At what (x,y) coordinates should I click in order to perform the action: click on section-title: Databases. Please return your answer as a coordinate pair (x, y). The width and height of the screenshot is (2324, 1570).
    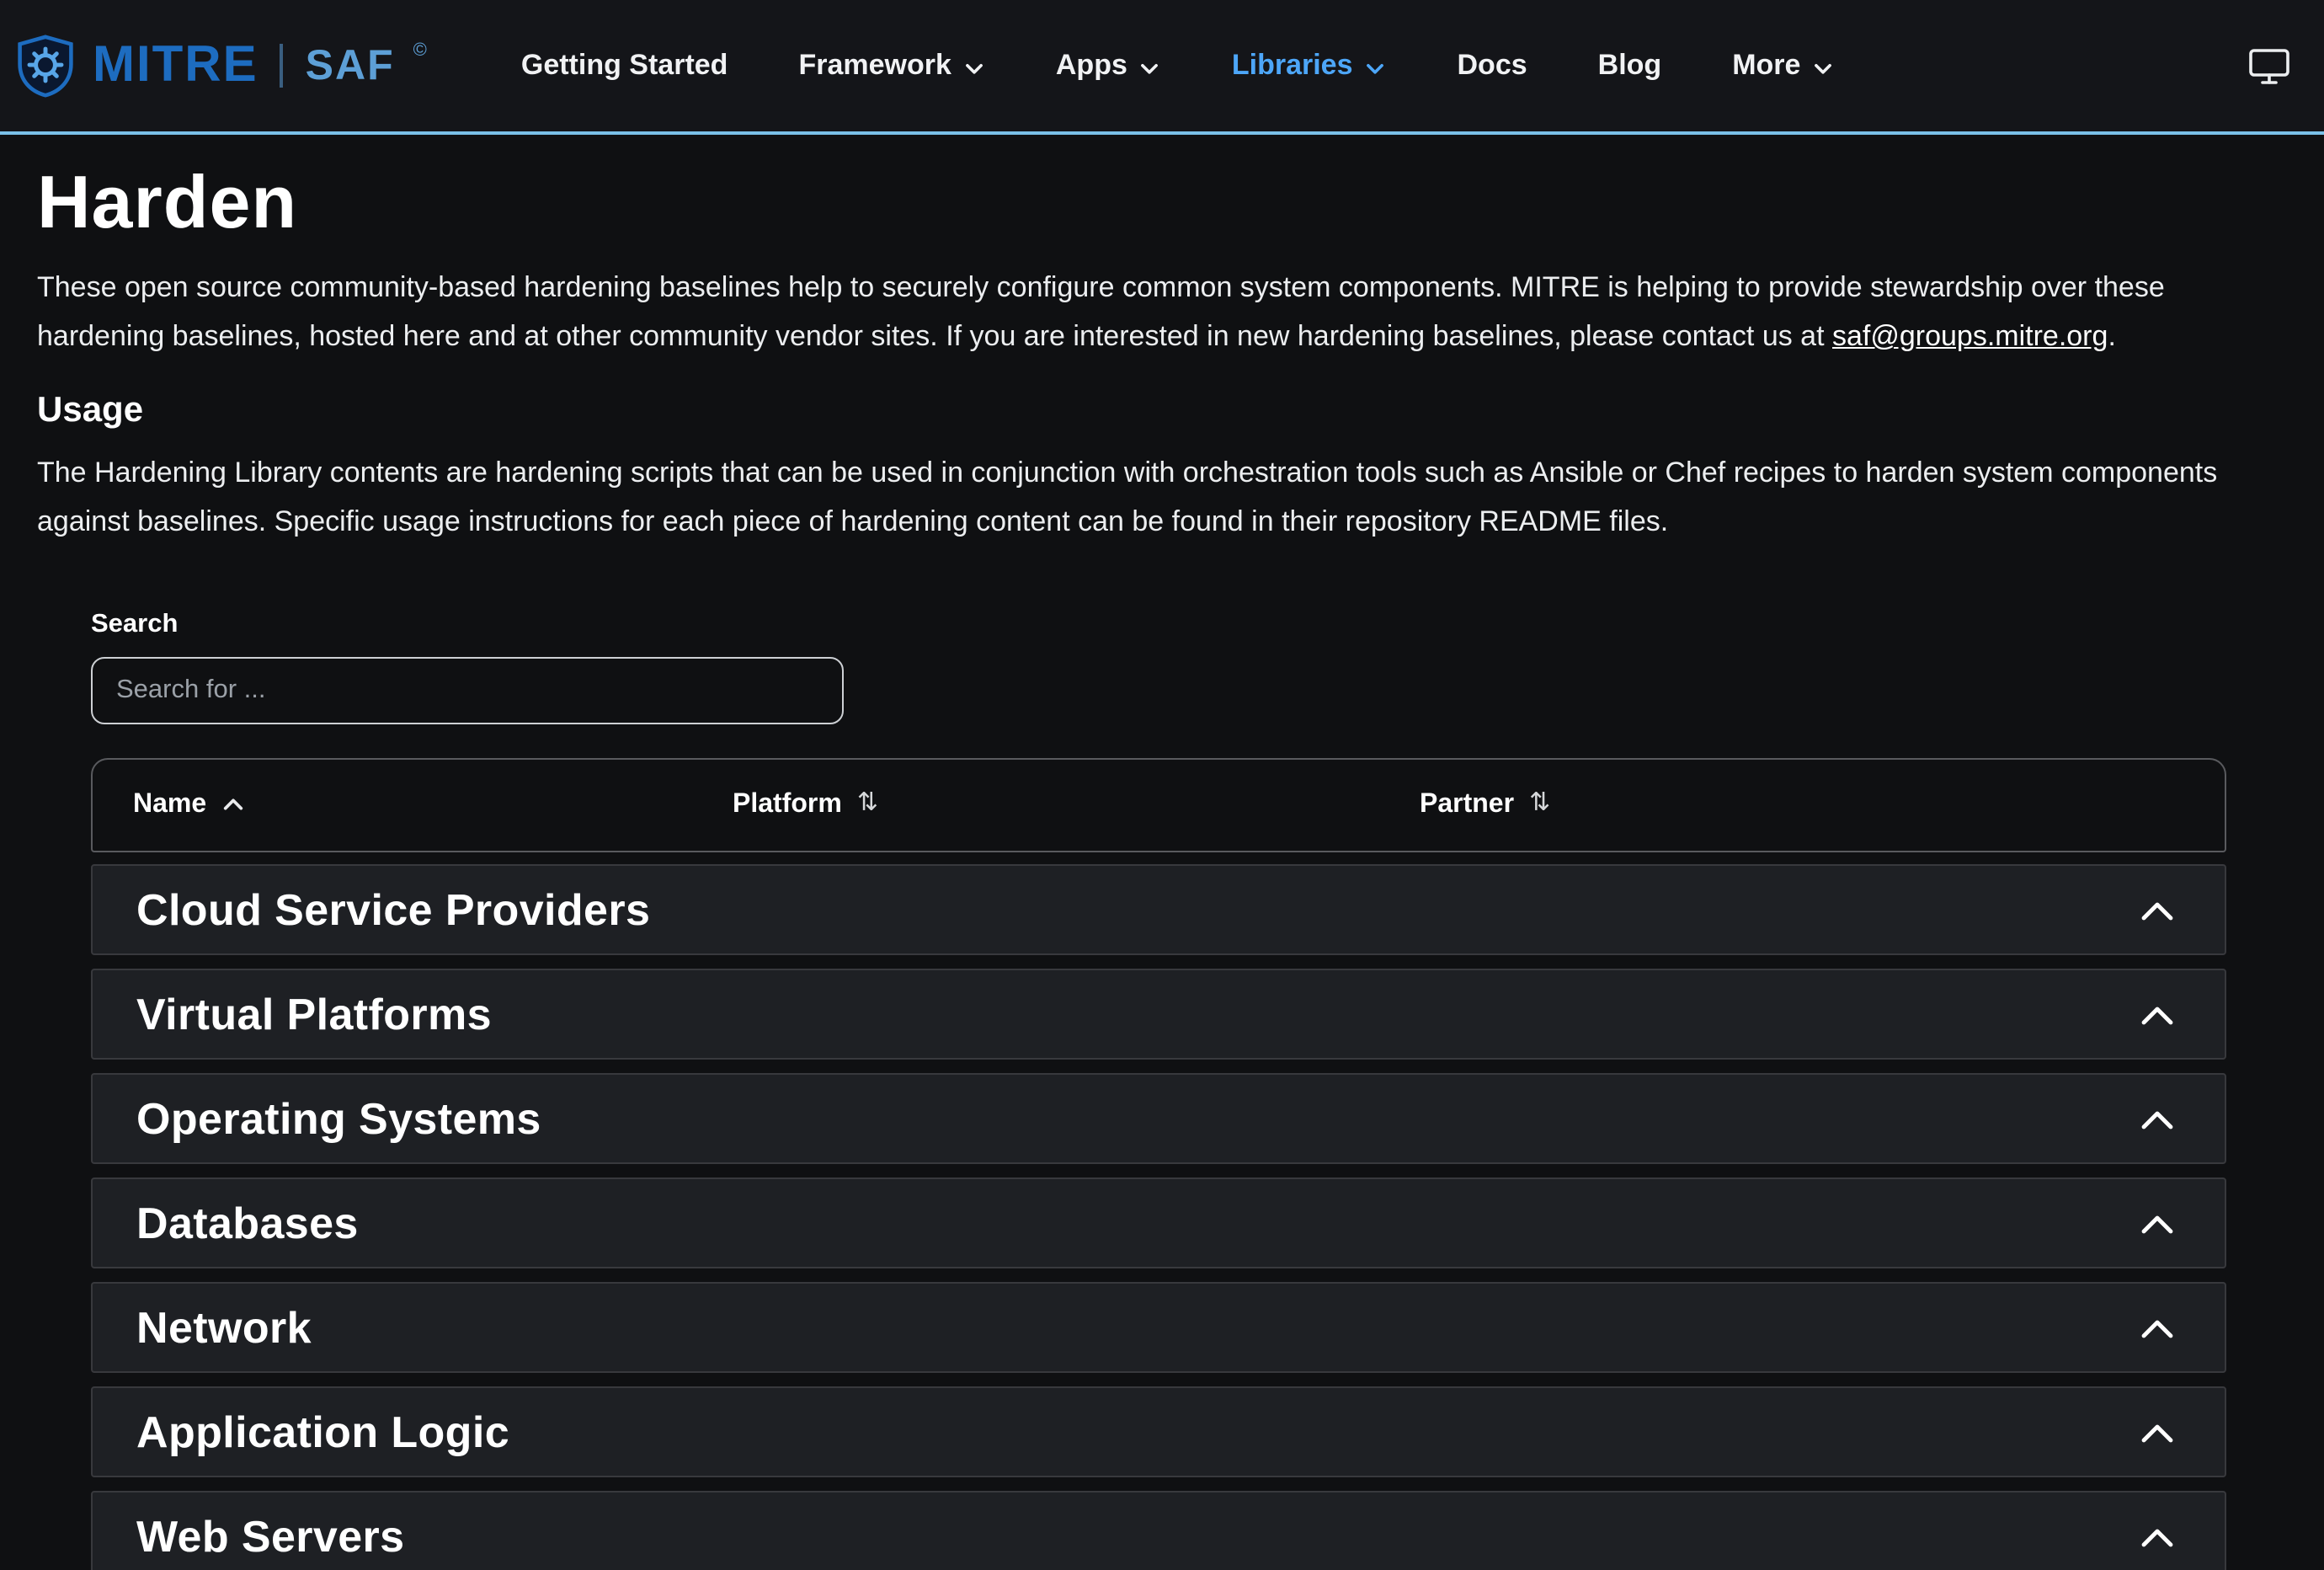
    Looking at the image, I should click on (247, 1222).